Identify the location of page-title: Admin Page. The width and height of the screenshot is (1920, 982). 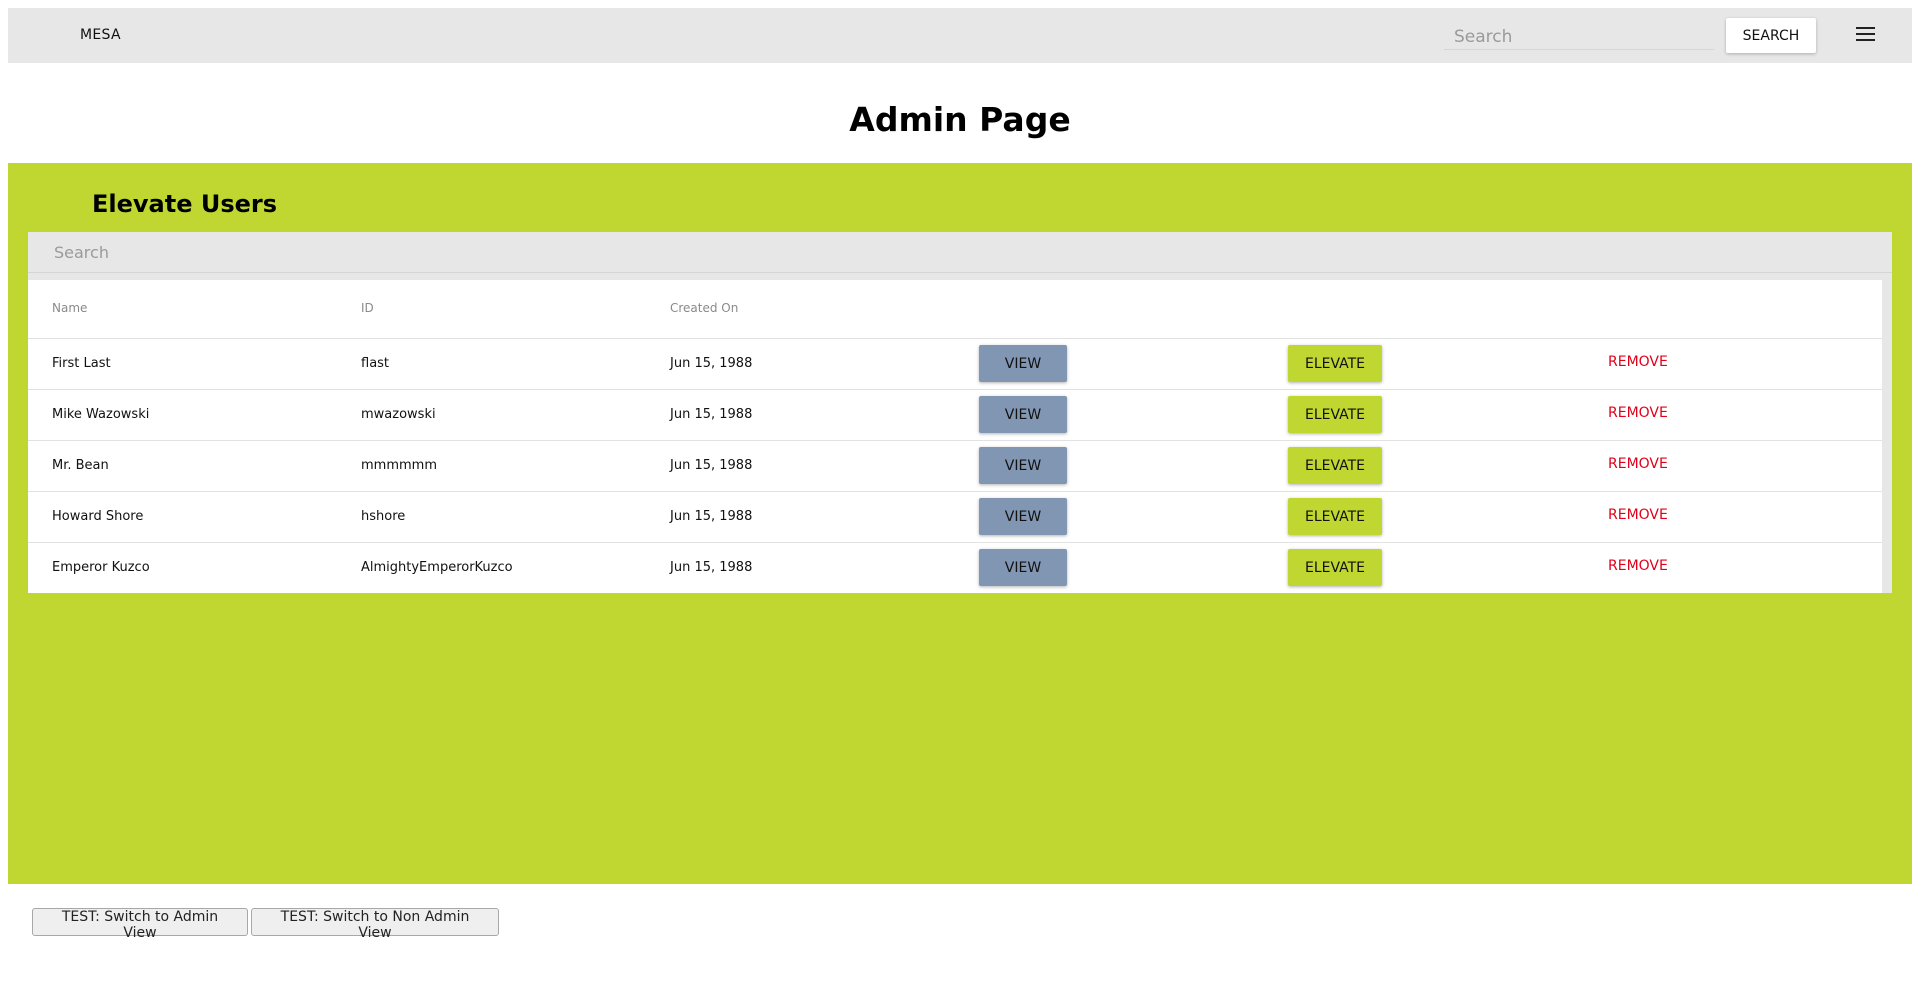
(960, 119).